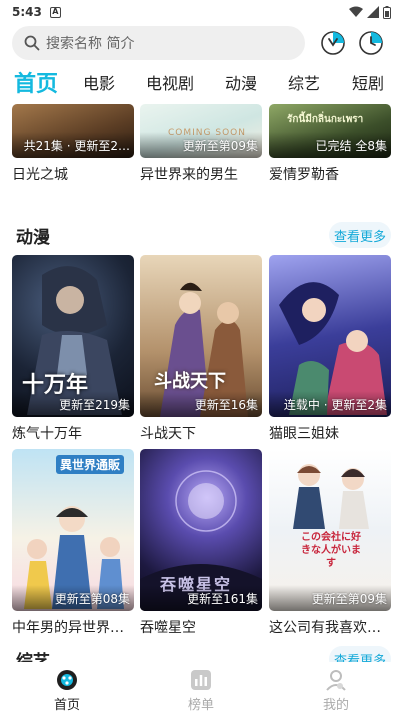 The height and width of the screenshot is (718, 403). What do you see at coordinates (55, 12) in the screenshot?
I see `notification-icon: A` at bounding box center [55, 12].